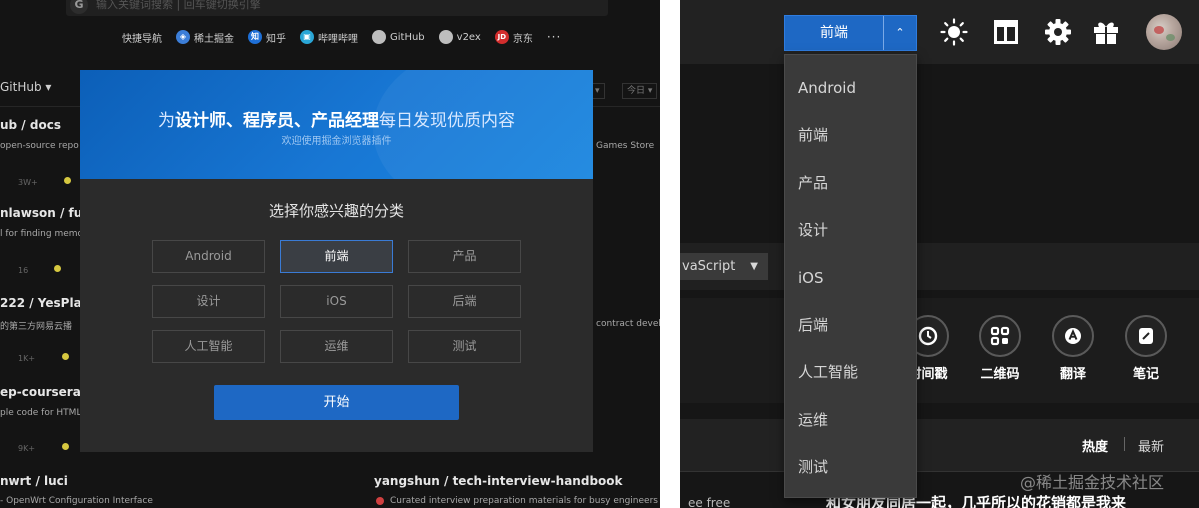  I want to click on time-filter: 今日 ▾, so click(640, 91).